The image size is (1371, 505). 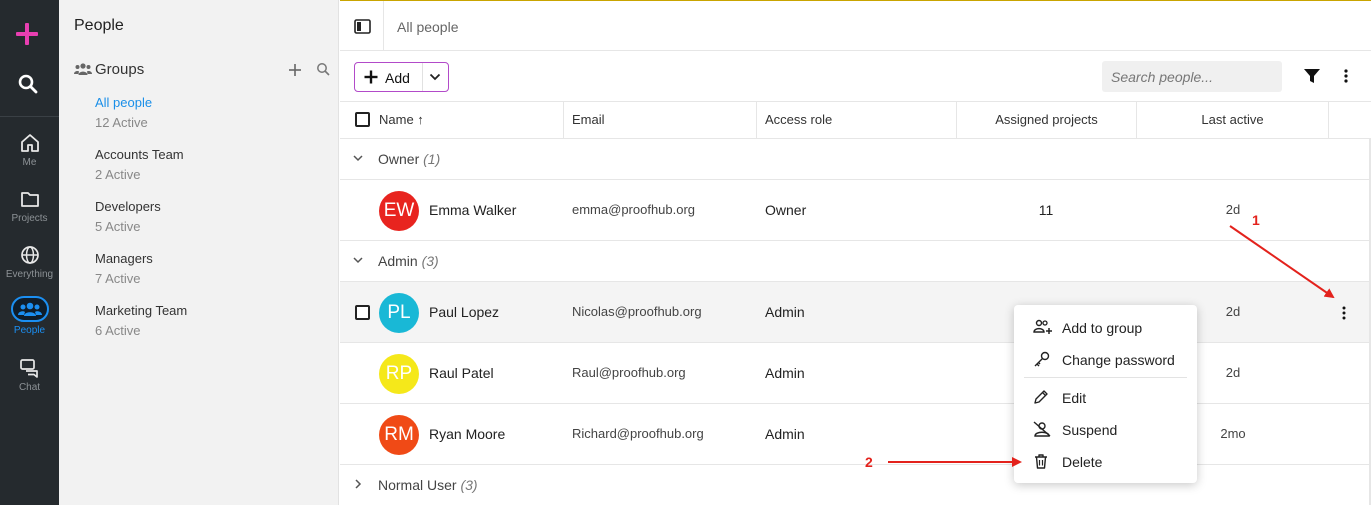 I want to click on groups-label: Groups, so click(x=120, y=69).